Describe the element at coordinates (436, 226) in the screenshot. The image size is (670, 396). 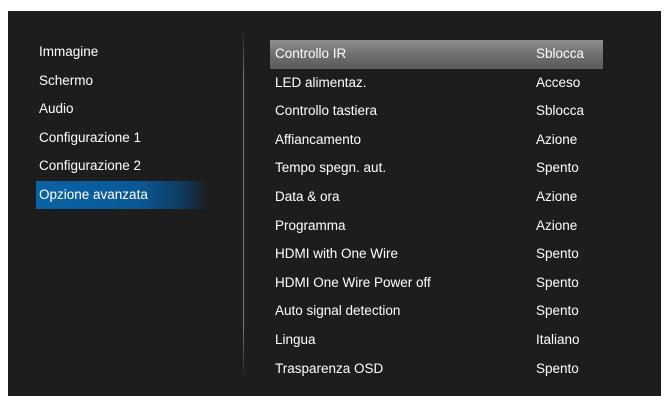
I see `setting-row-programma: Programma Azione` at that location.